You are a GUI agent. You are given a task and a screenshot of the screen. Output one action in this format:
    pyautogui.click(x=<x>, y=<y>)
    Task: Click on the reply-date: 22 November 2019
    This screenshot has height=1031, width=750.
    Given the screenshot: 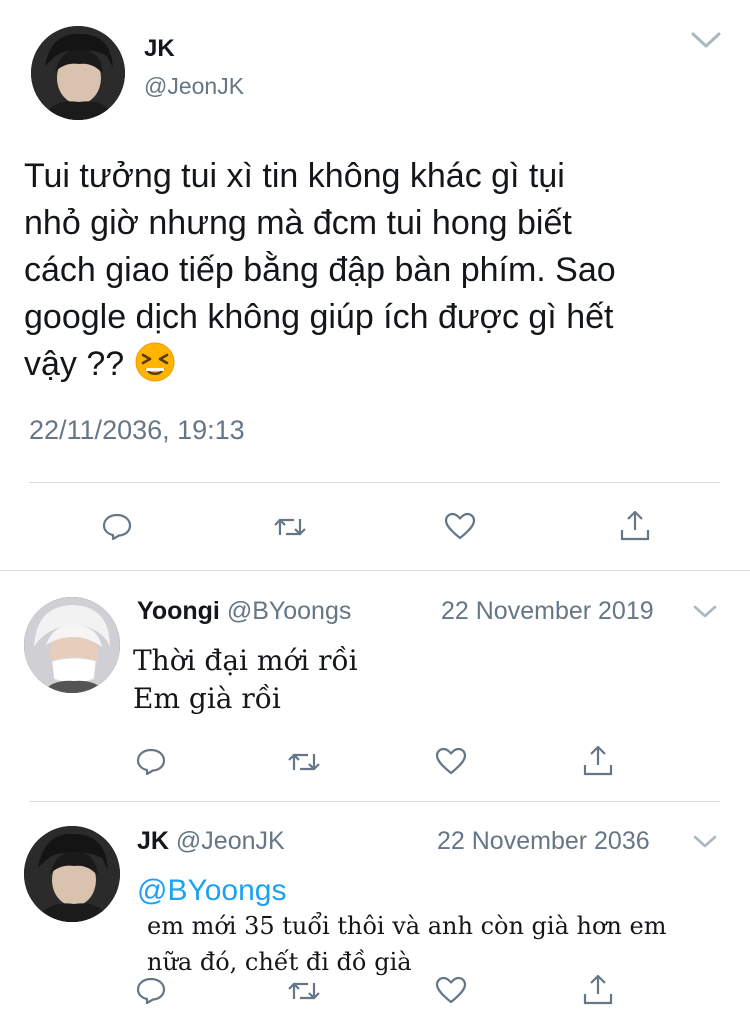 What is the action you would take?
    pyautogui.click(x=547, y=611)
    